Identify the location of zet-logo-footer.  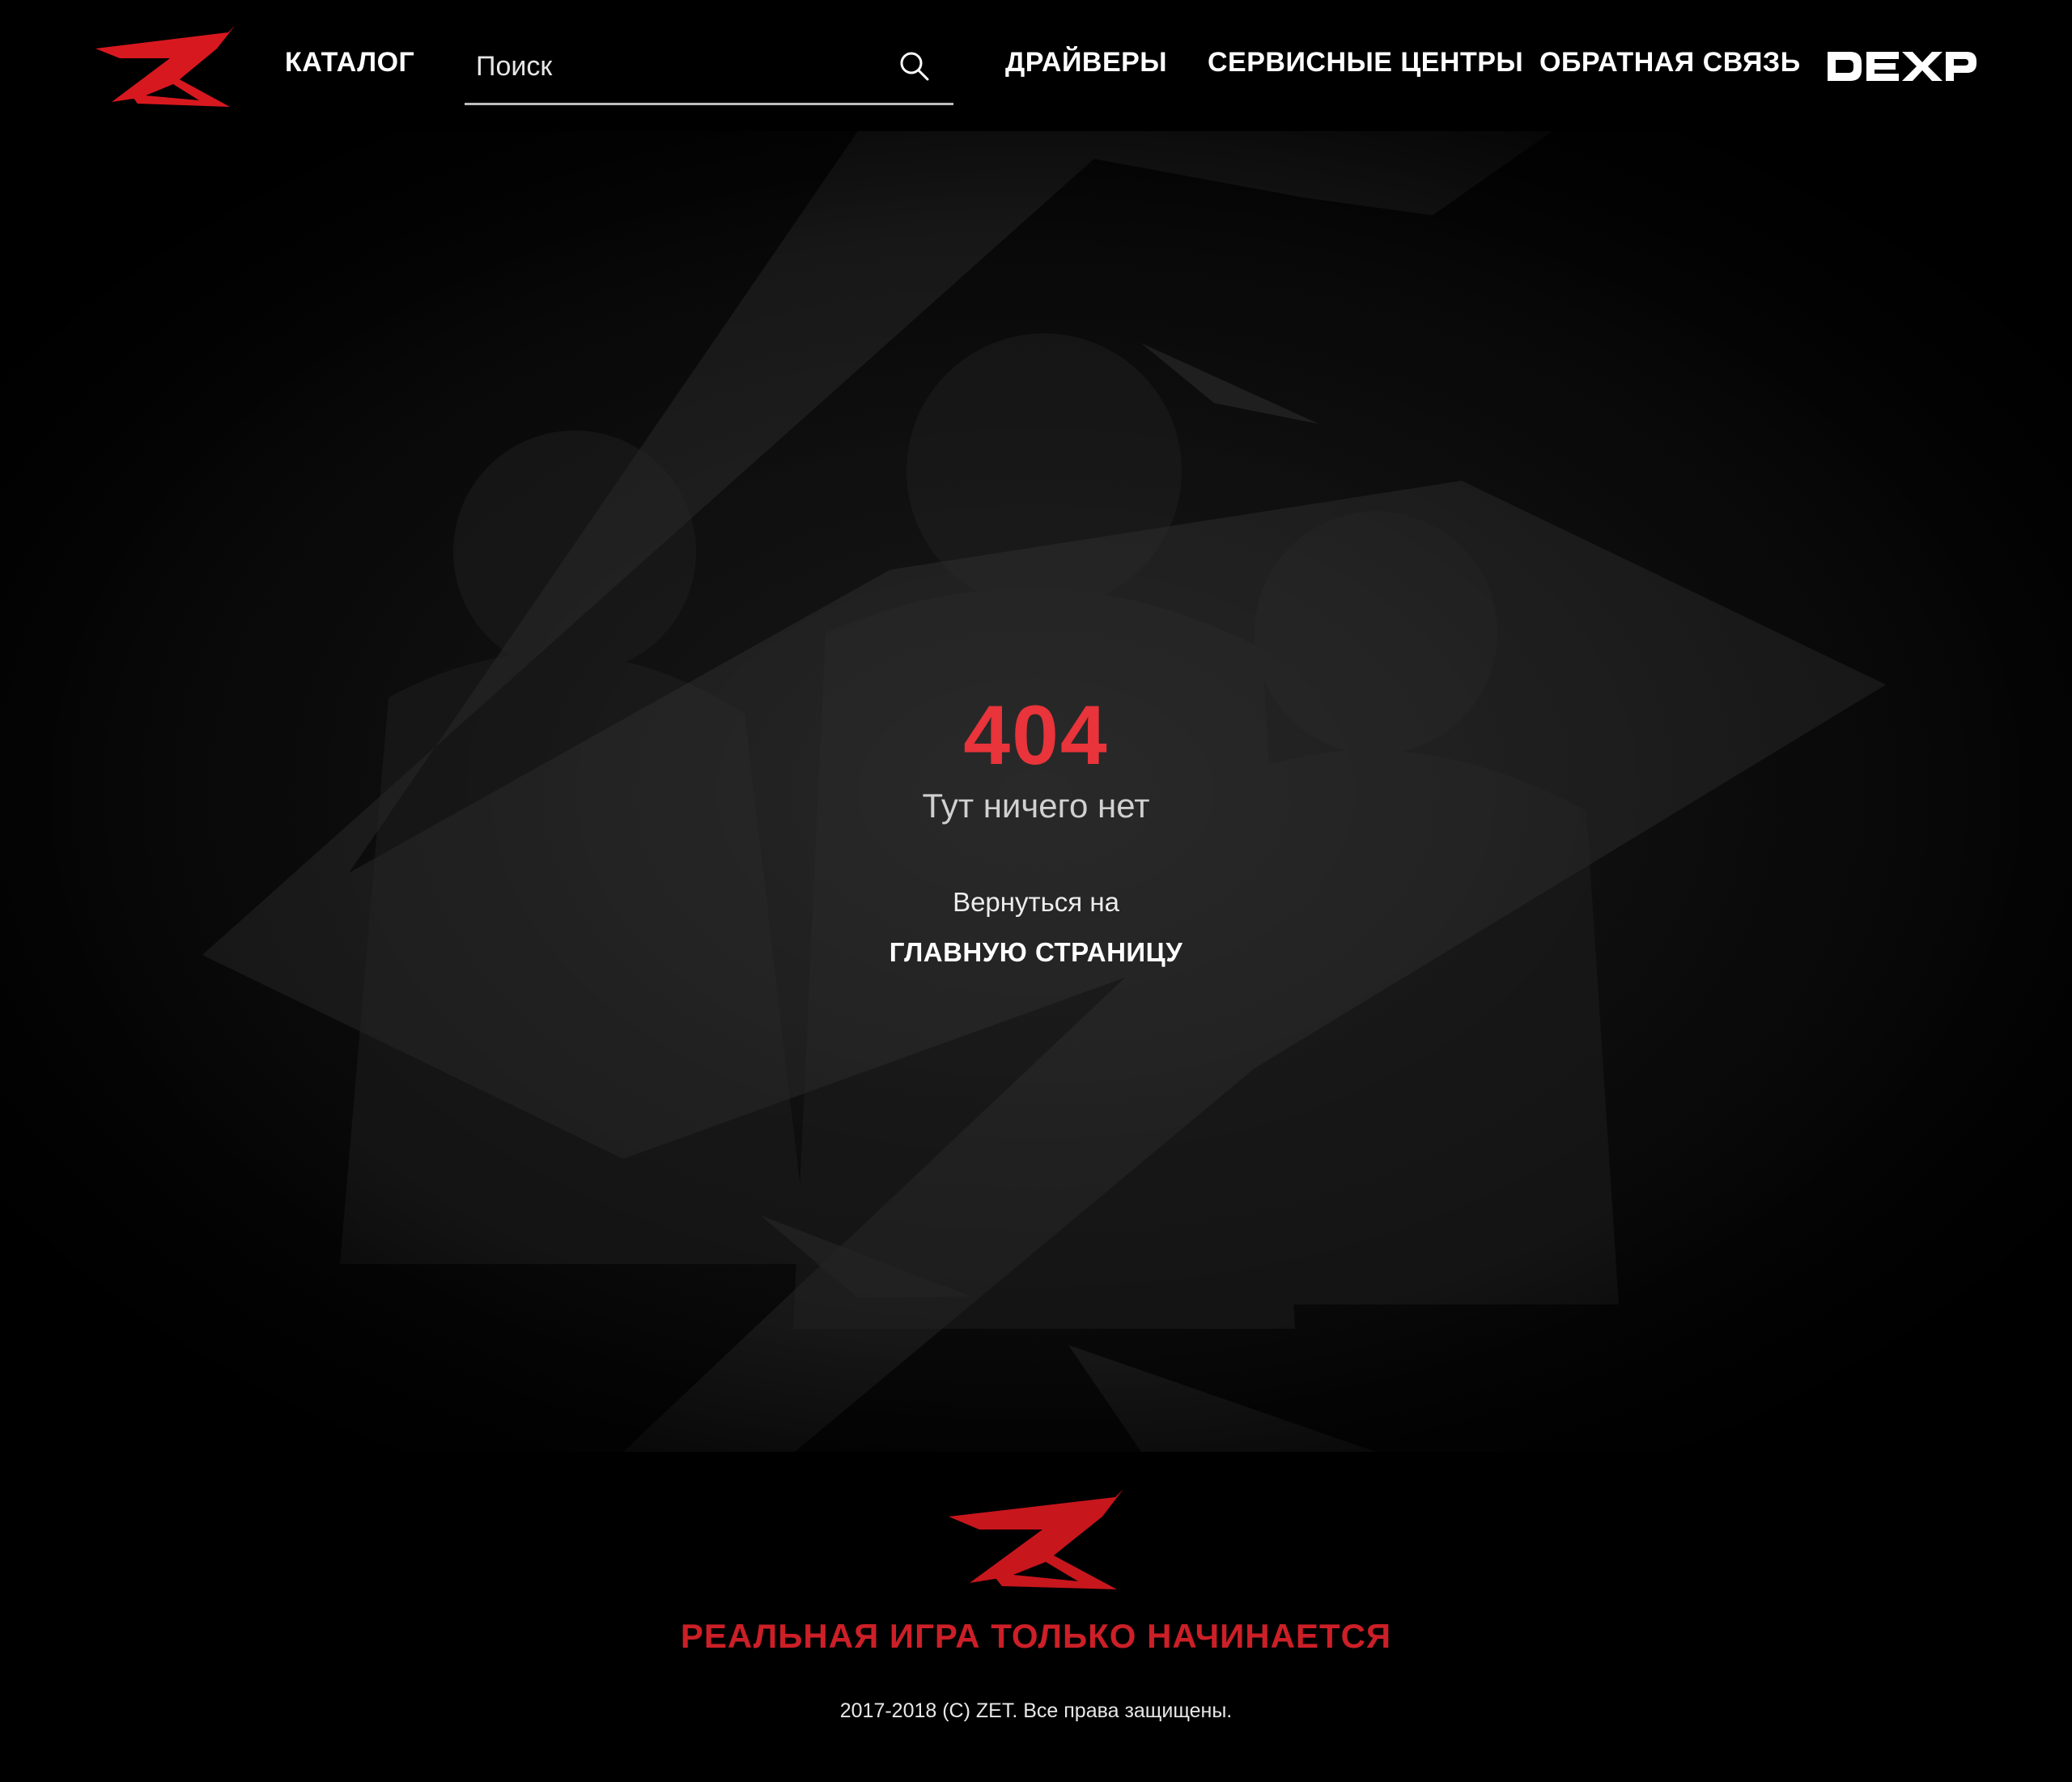
(1036, 1539).